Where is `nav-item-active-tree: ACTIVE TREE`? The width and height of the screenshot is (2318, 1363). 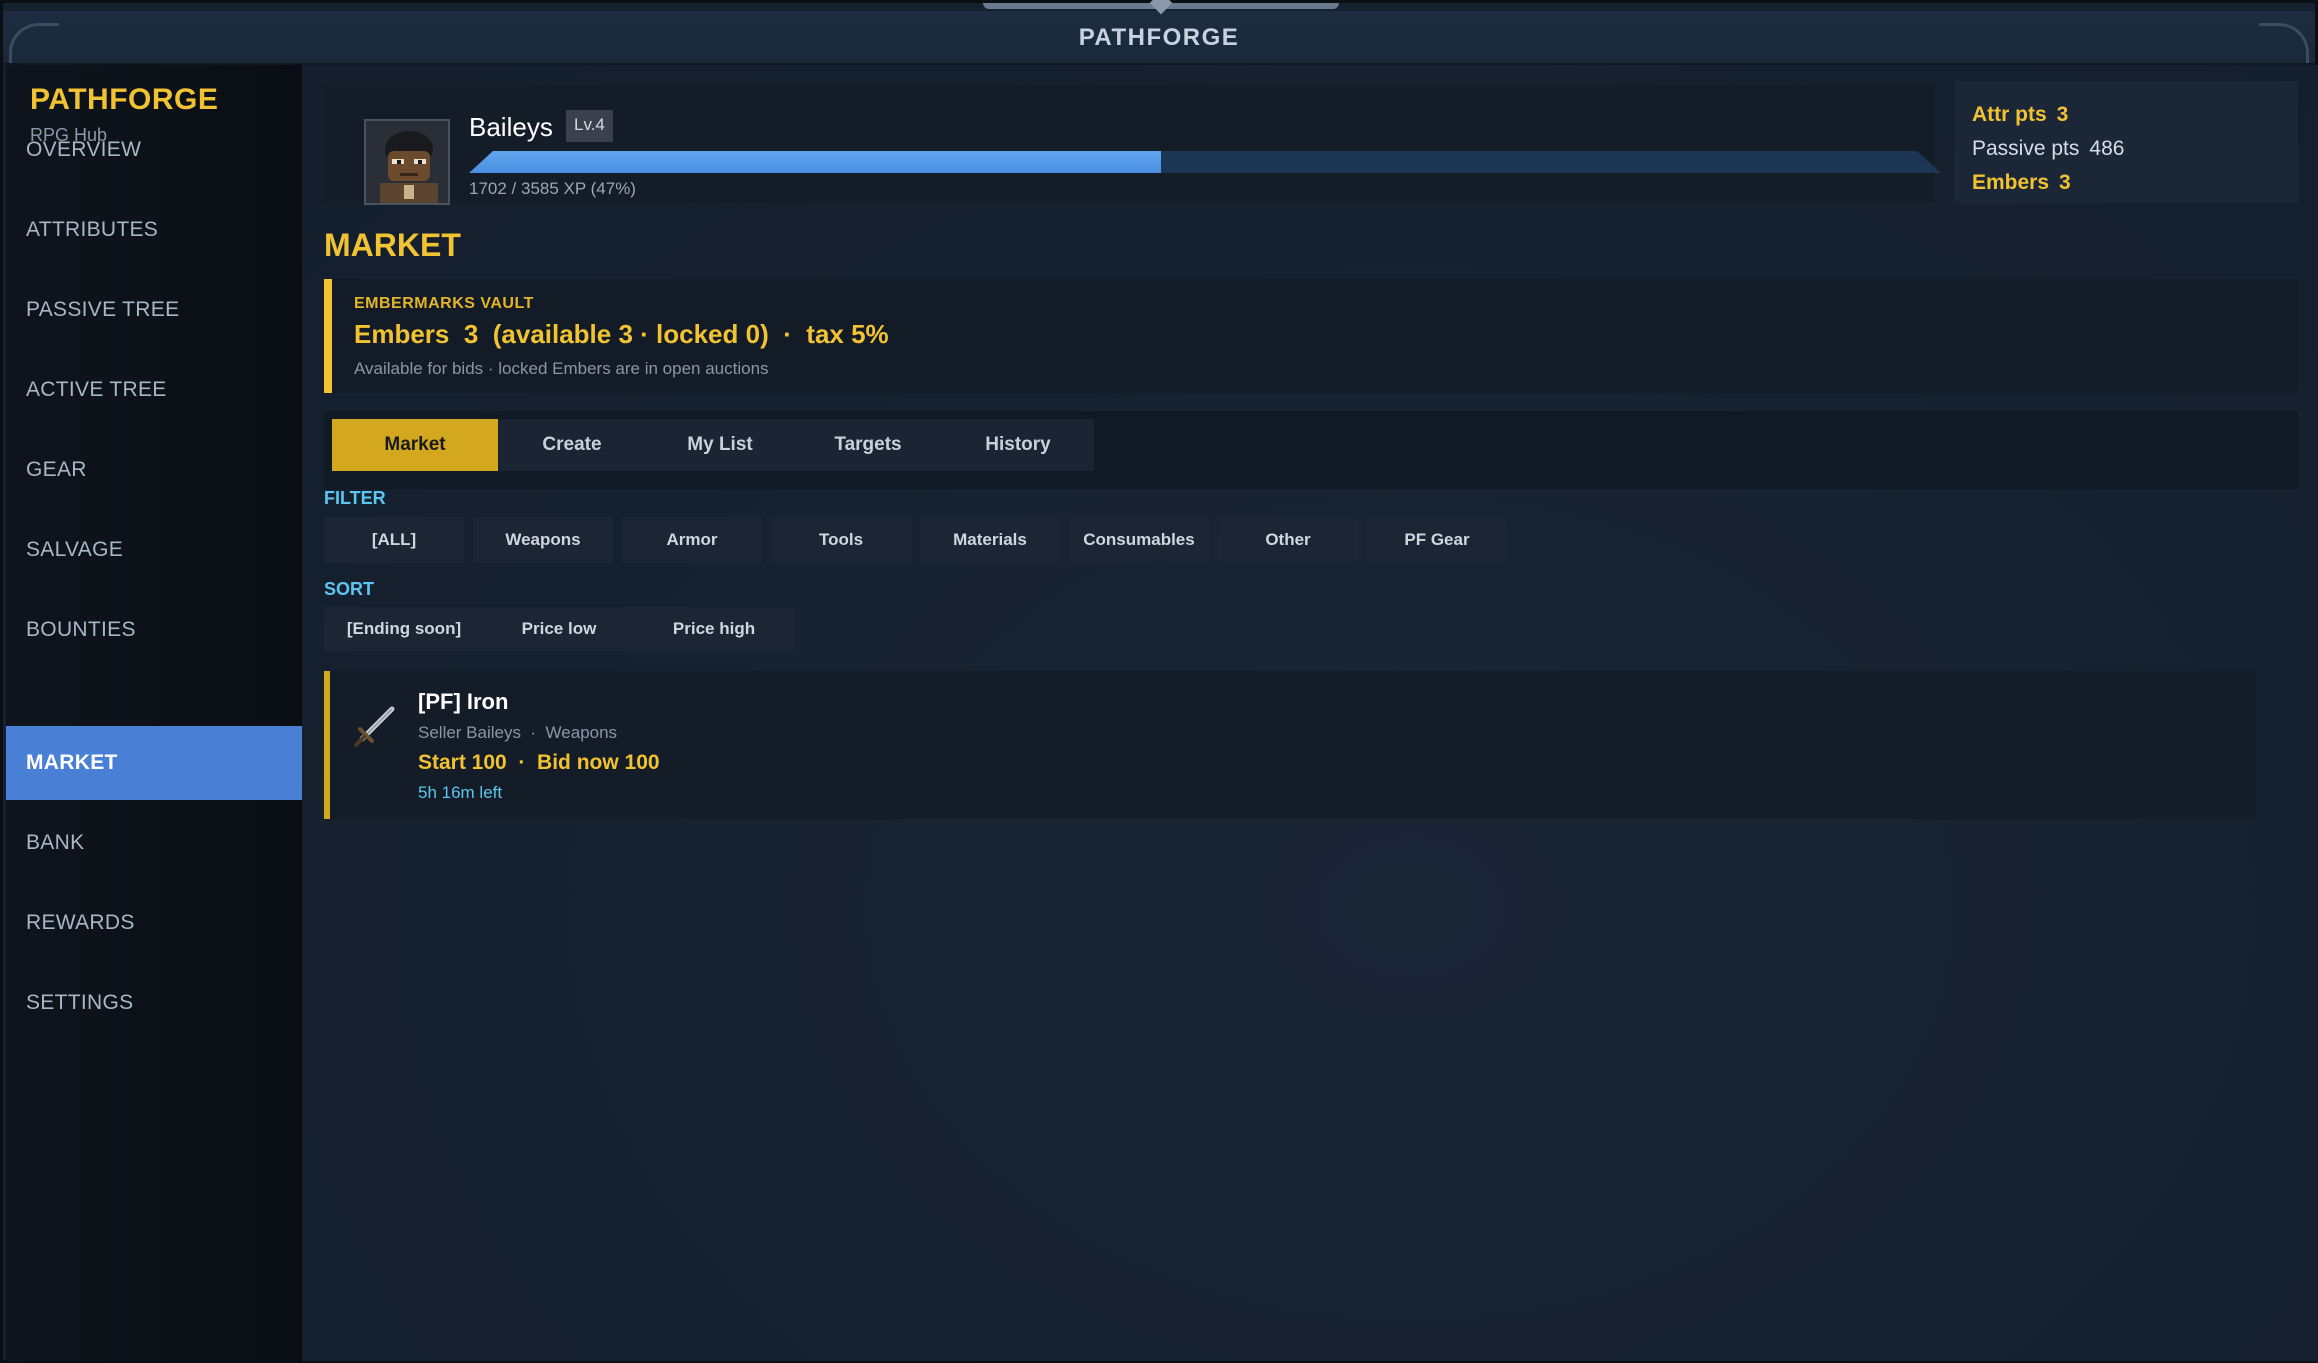
nav-item-active-tree: ACTIVE TREE is located at coordinates (154, 390).